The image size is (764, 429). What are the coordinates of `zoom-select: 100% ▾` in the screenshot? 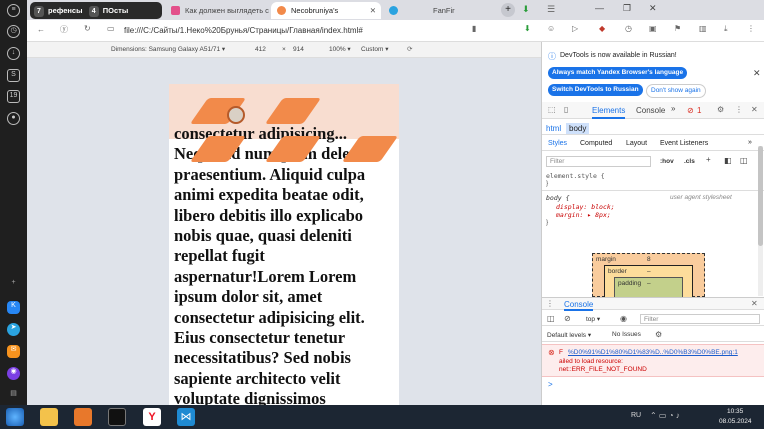 It's located at (340, 50).